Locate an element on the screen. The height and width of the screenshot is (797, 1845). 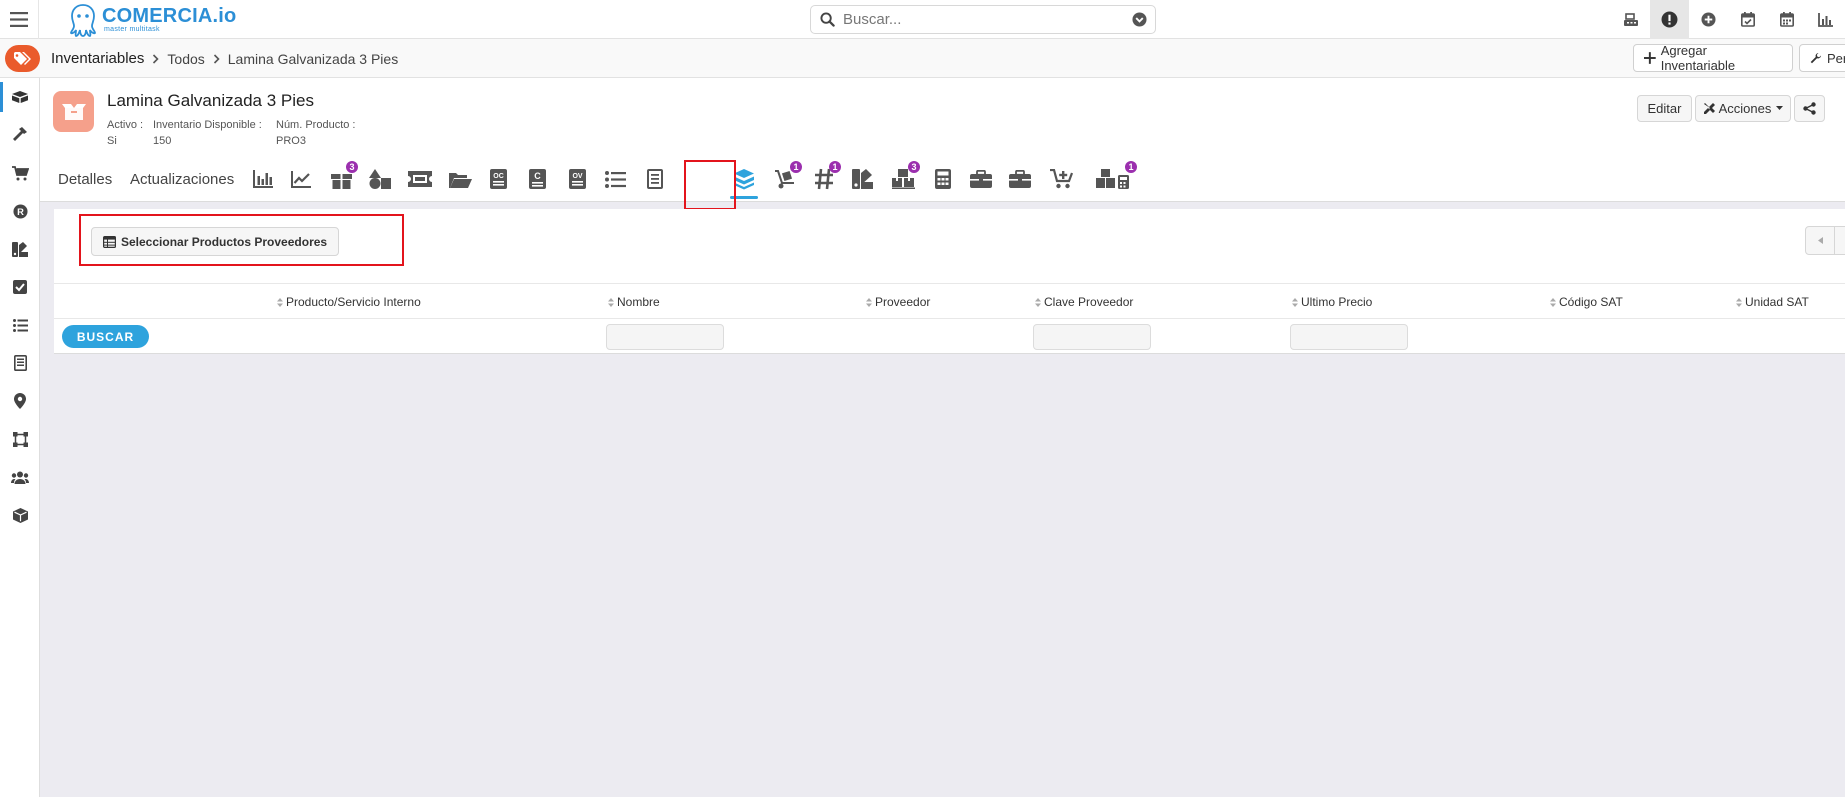
tab-receipt is located at coordinates (655, 179).